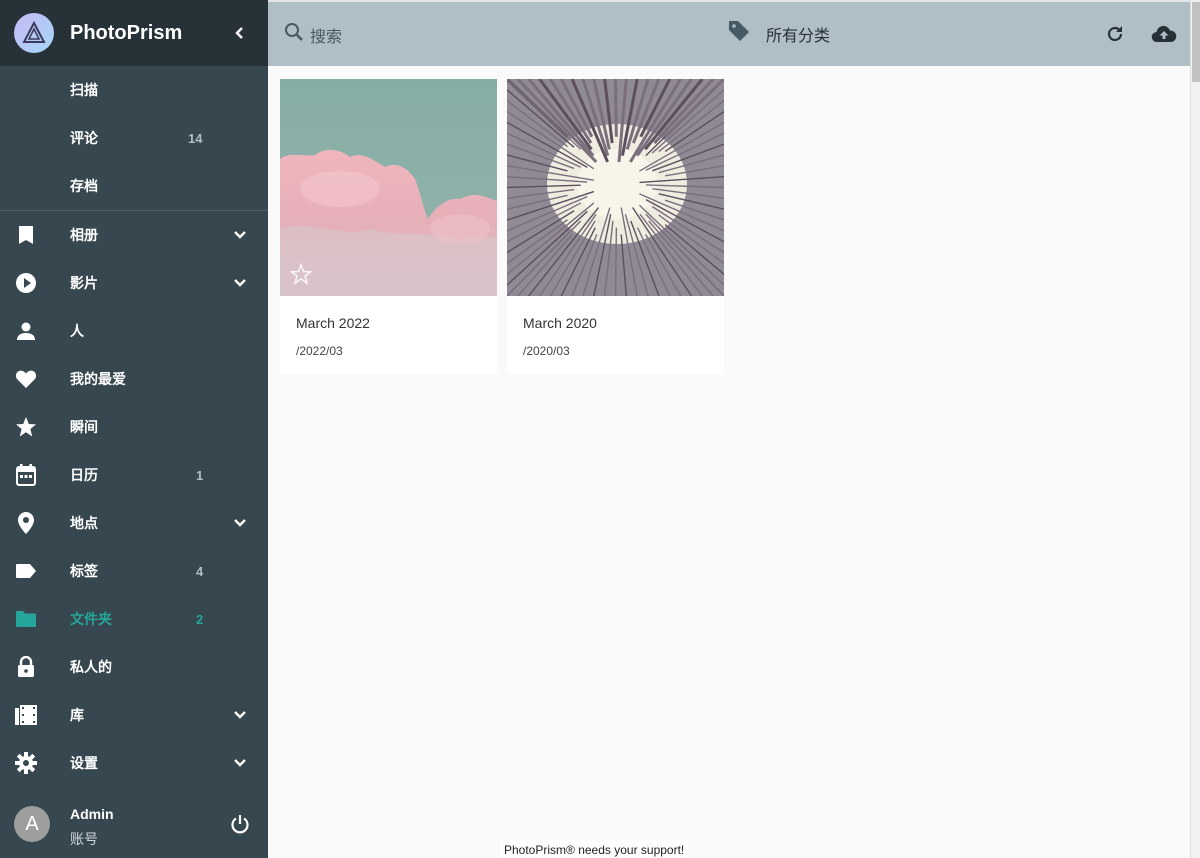 The width and height of the screenshot is (1200, 858). Describe the element at coordinates (200, 619) in the screenshot. I see `count-badge: 2` at that location.